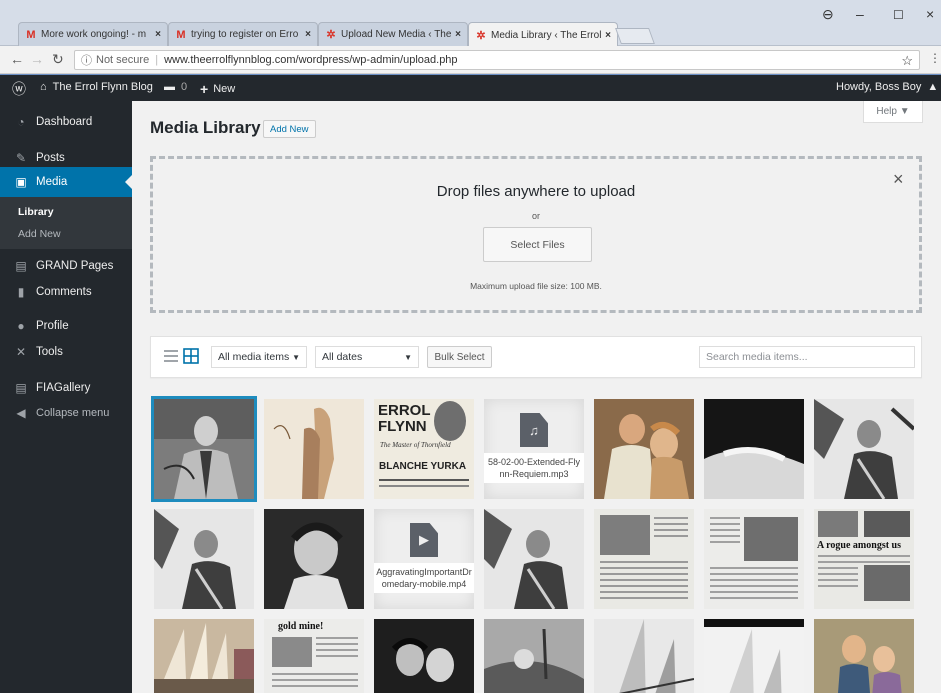  I want to click on max-upload-size: Maximum upload file size: 100 MB., so click(536, 286).